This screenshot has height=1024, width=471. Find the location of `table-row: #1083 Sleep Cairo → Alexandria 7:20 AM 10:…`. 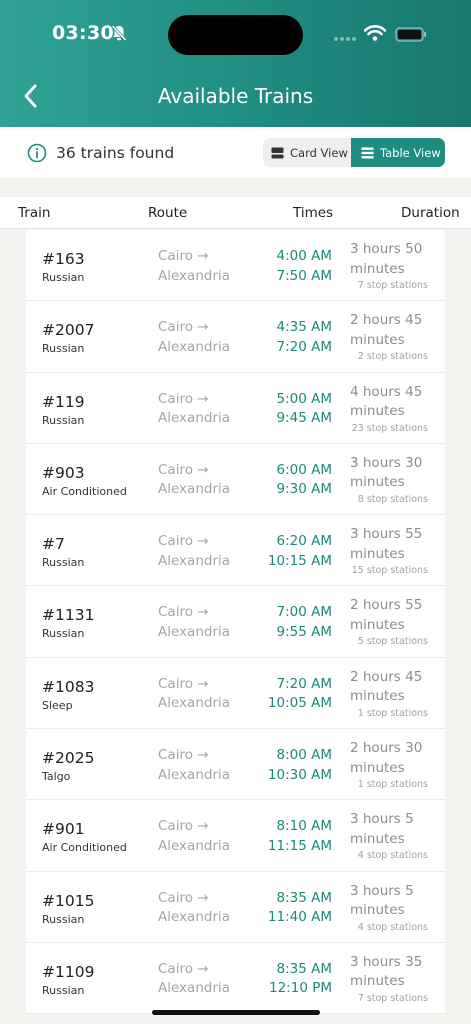

table-row: #1083 Sleep Cairo → Alexandria 7:20 AM 10:… is located at coordinates (235, 693).